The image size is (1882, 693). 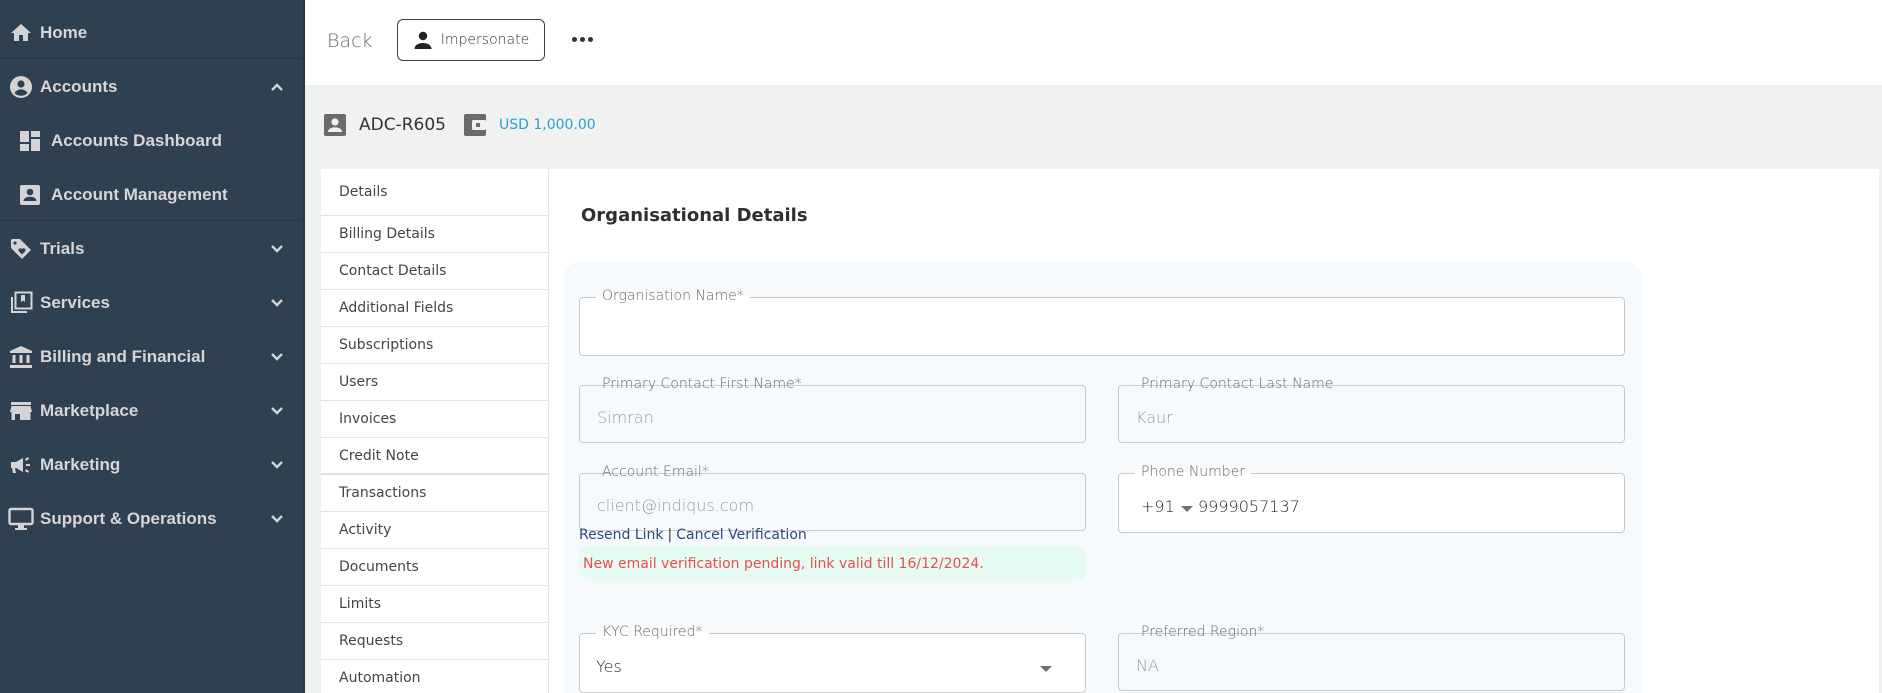 What do you see at coordinates (79, 86) in the screenshot?
I see `sidebar-item-label: Accounts` at bounding box center [79, 86].